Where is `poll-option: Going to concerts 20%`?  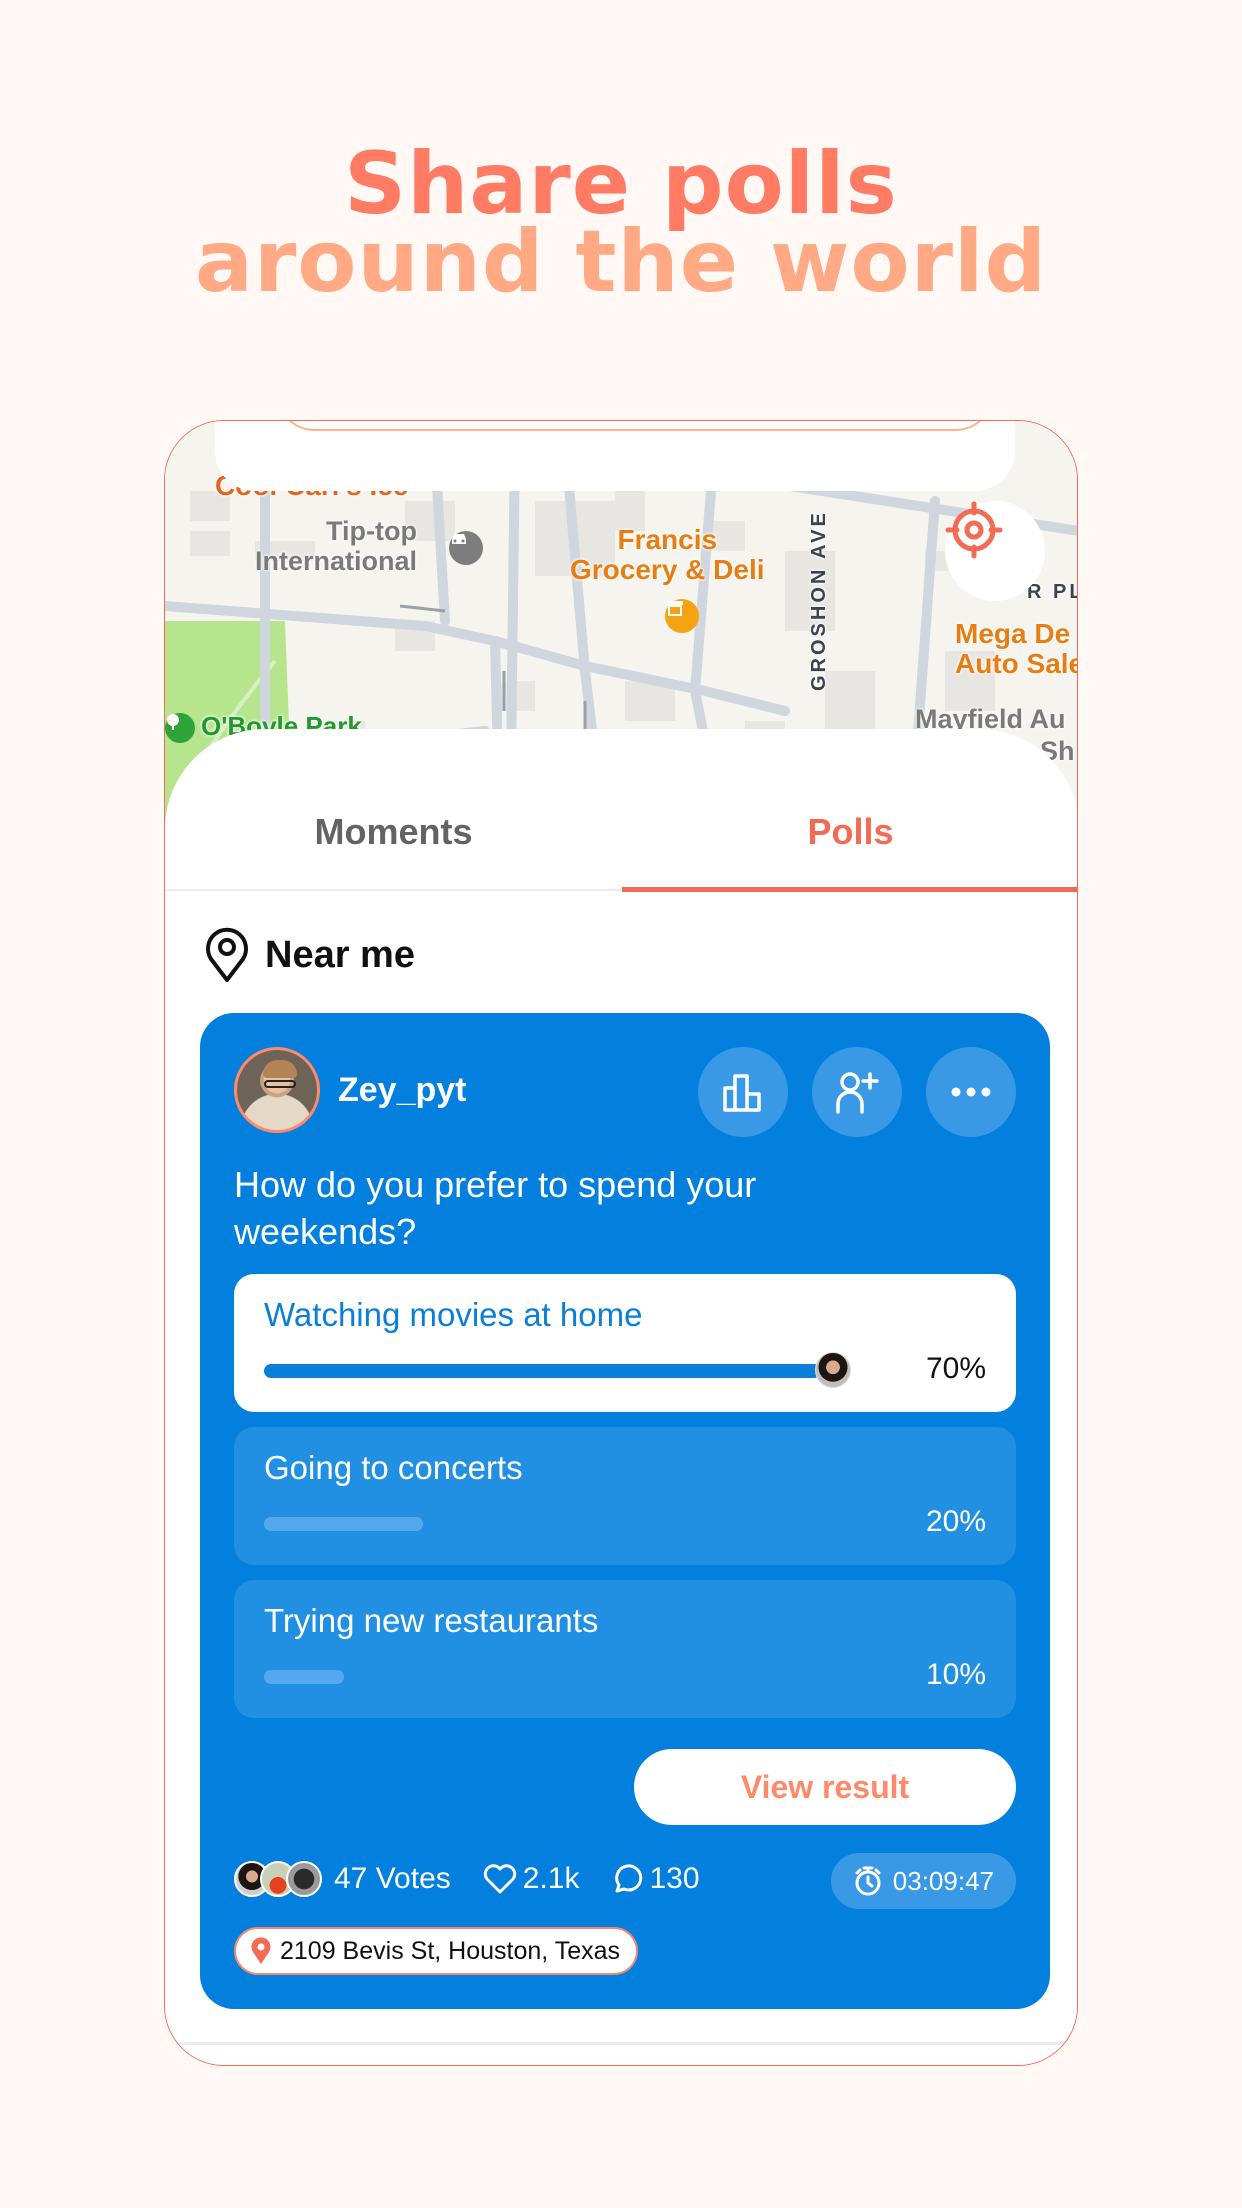
poll-option: Going to concerts 20% is located at coordinates (625, 1496).